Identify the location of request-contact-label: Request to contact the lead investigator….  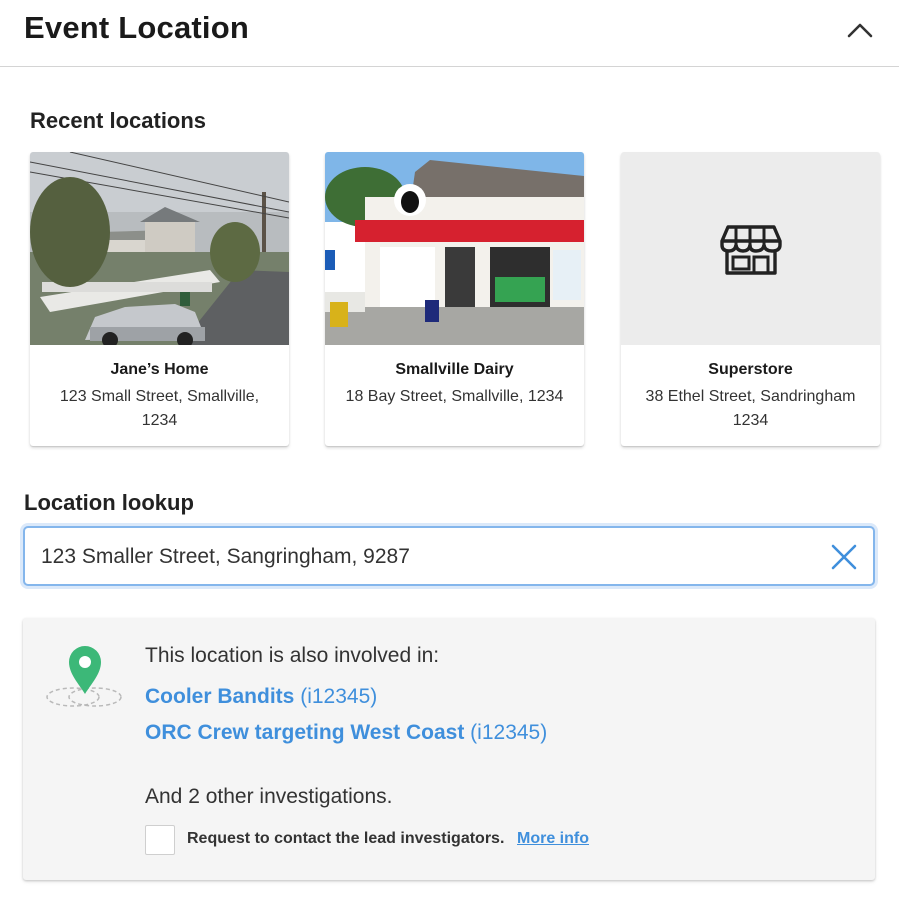
(346, 838).